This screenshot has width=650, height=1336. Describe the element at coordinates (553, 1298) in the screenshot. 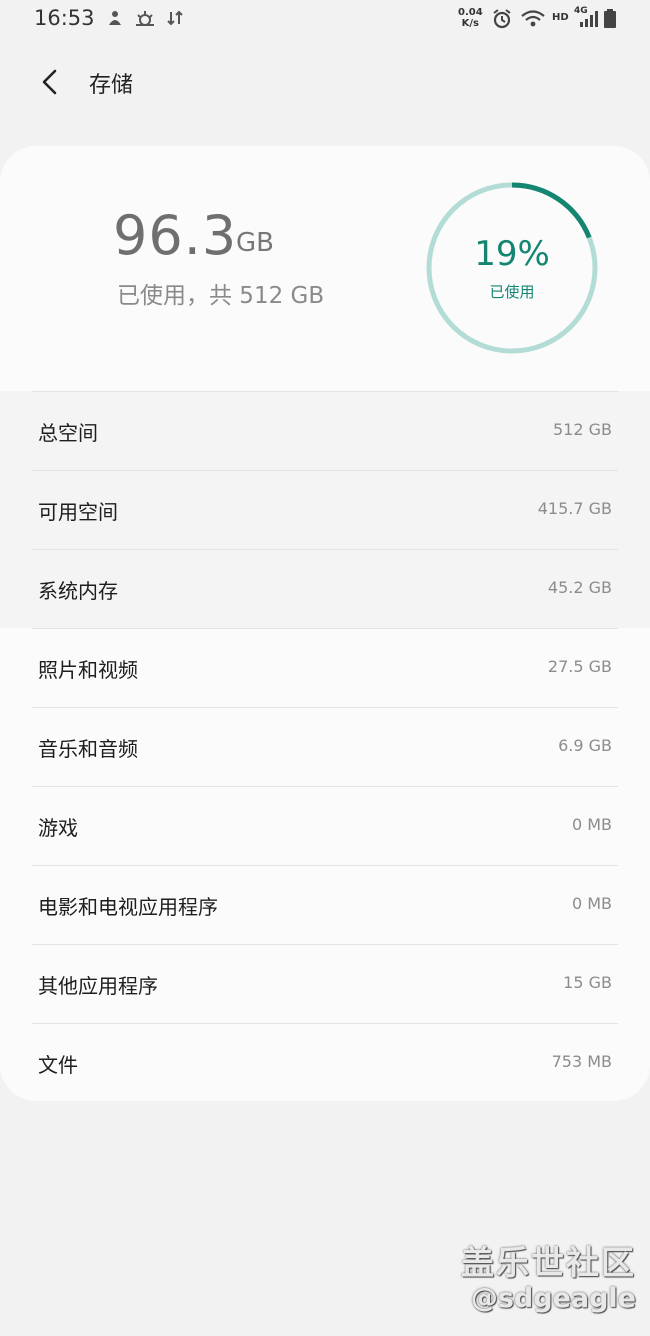

I see `watermark-handle: @sdgeagle` at that location.